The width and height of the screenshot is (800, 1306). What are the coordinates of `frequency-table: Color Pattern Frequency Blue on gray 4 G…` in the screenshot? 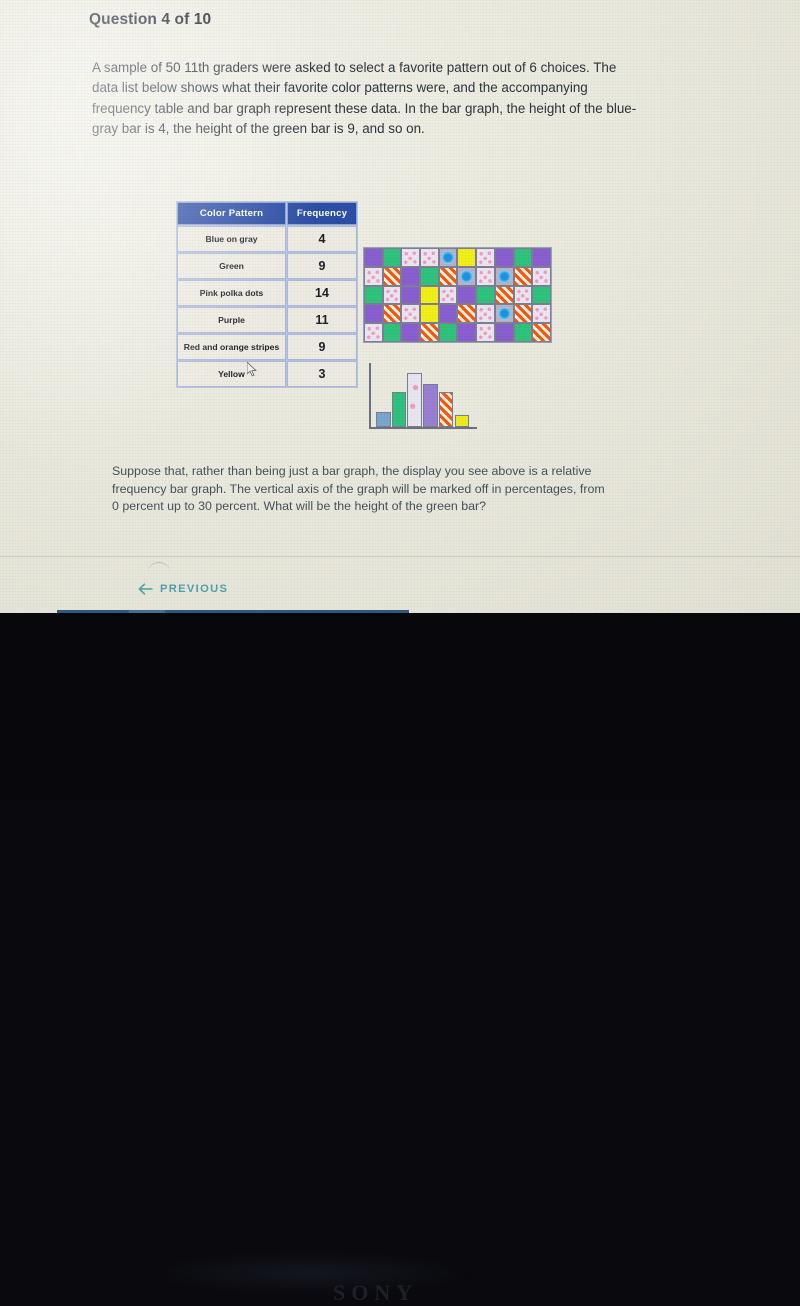 It's located at (267, 294).